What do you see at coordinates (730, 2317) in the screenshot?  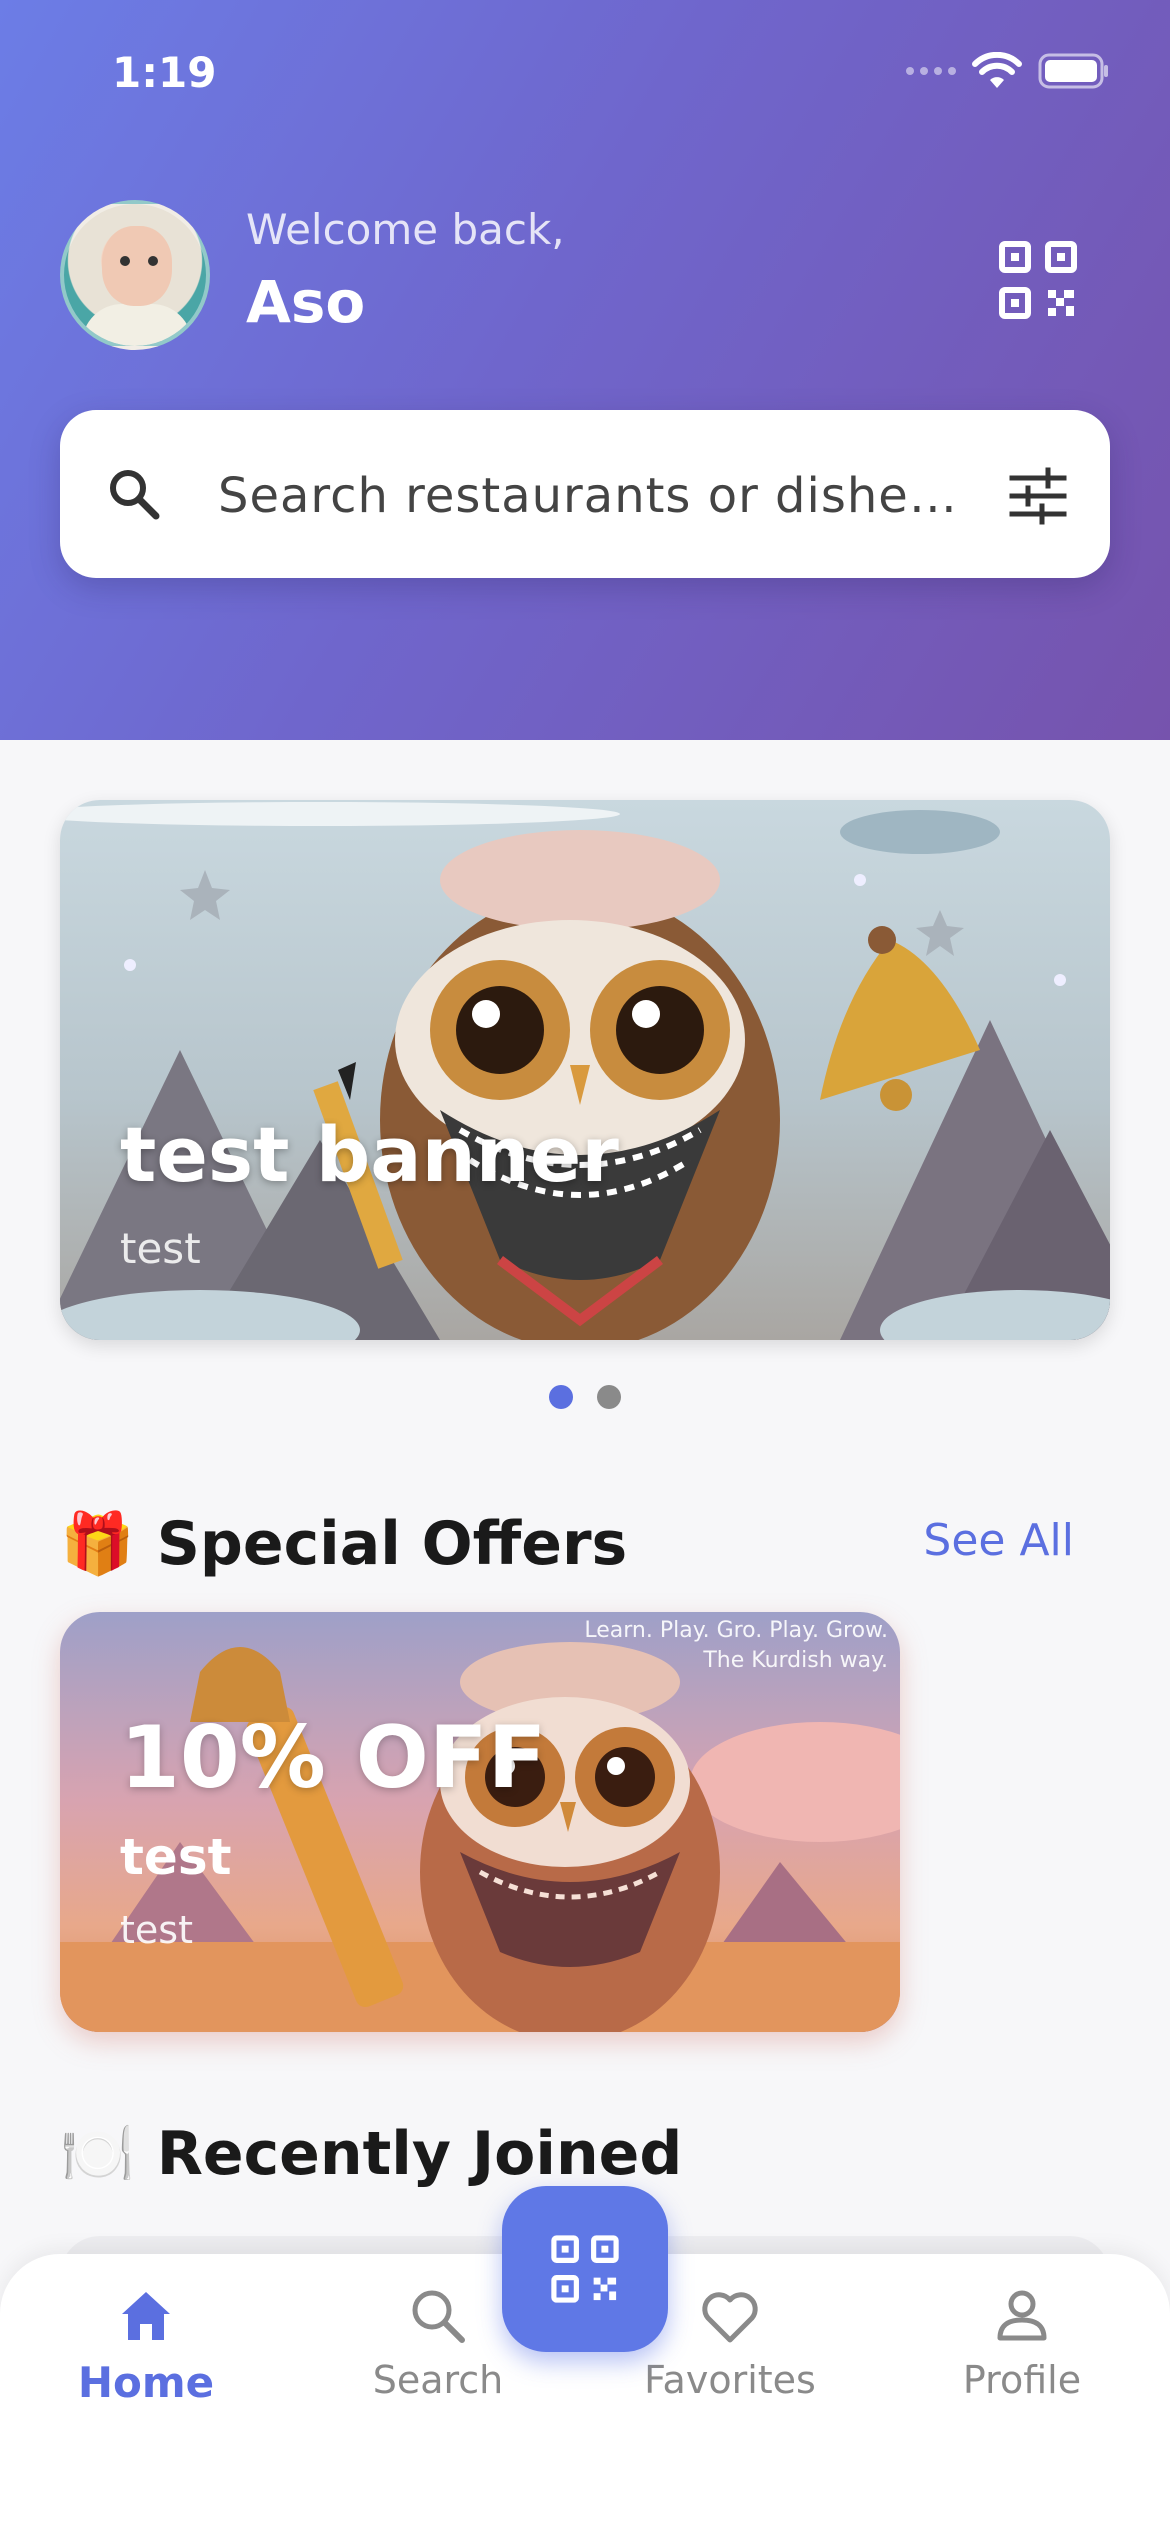 I see `heart-icon` at bounding box center [730, 2317].